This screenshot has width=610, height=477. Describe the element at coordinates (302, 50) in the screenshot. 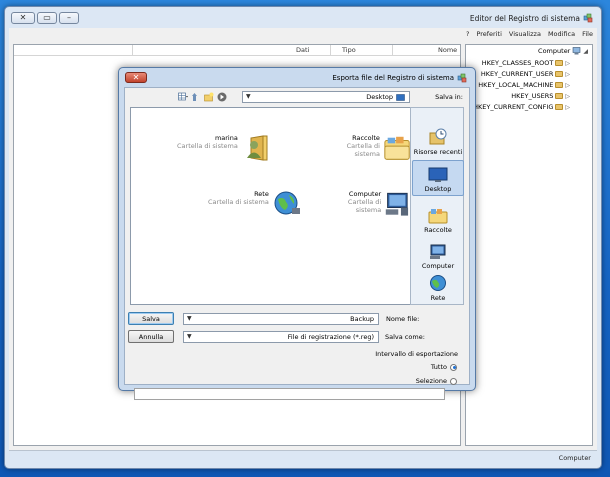

I see `column-header-data: Dati` at that location.